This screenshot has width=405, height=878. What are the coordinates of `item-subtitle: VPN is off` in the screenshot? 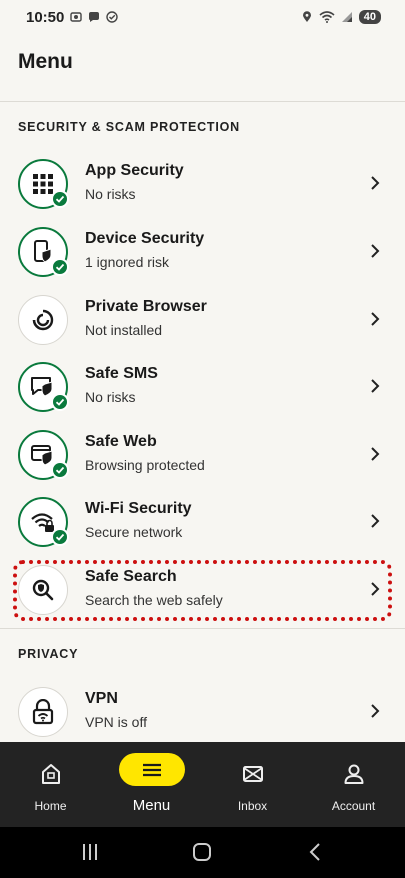 It's located at (116, 722).